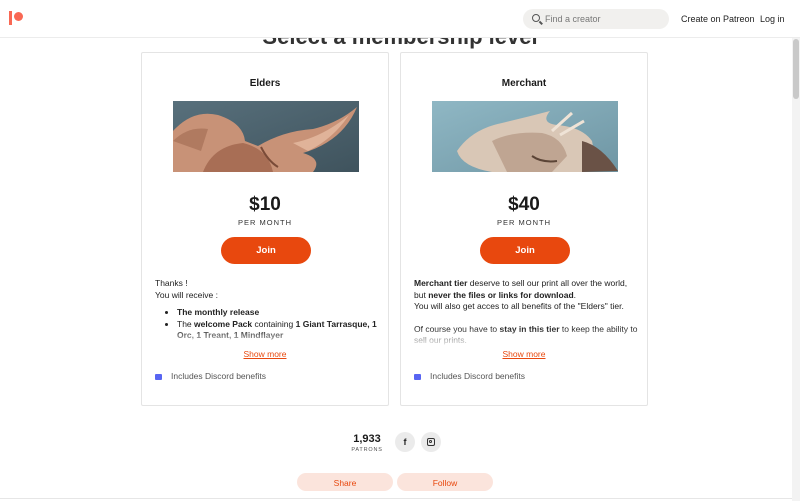  Describe the element at coordinates (367, 450) in the screenshot. I see `patron-label: PATRONS` at that location.